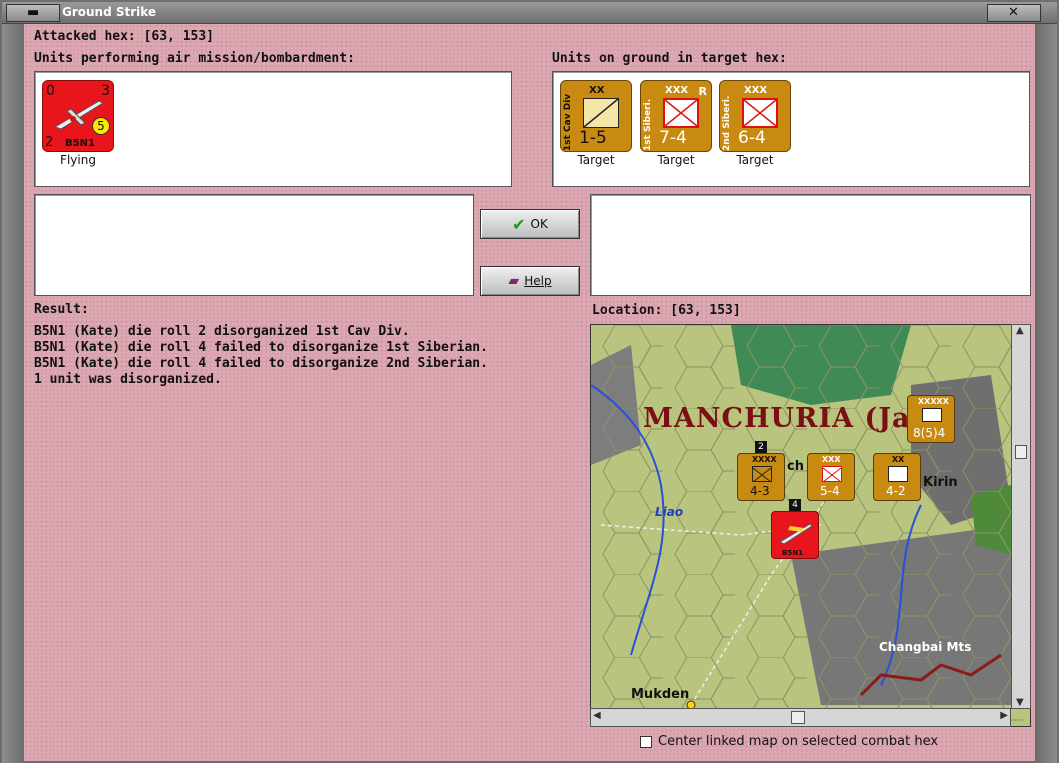  Describe the element at coordinates (669, 58) in the screenshot. I see `ground-units-heading: Units on ground in target hex:` at that location.